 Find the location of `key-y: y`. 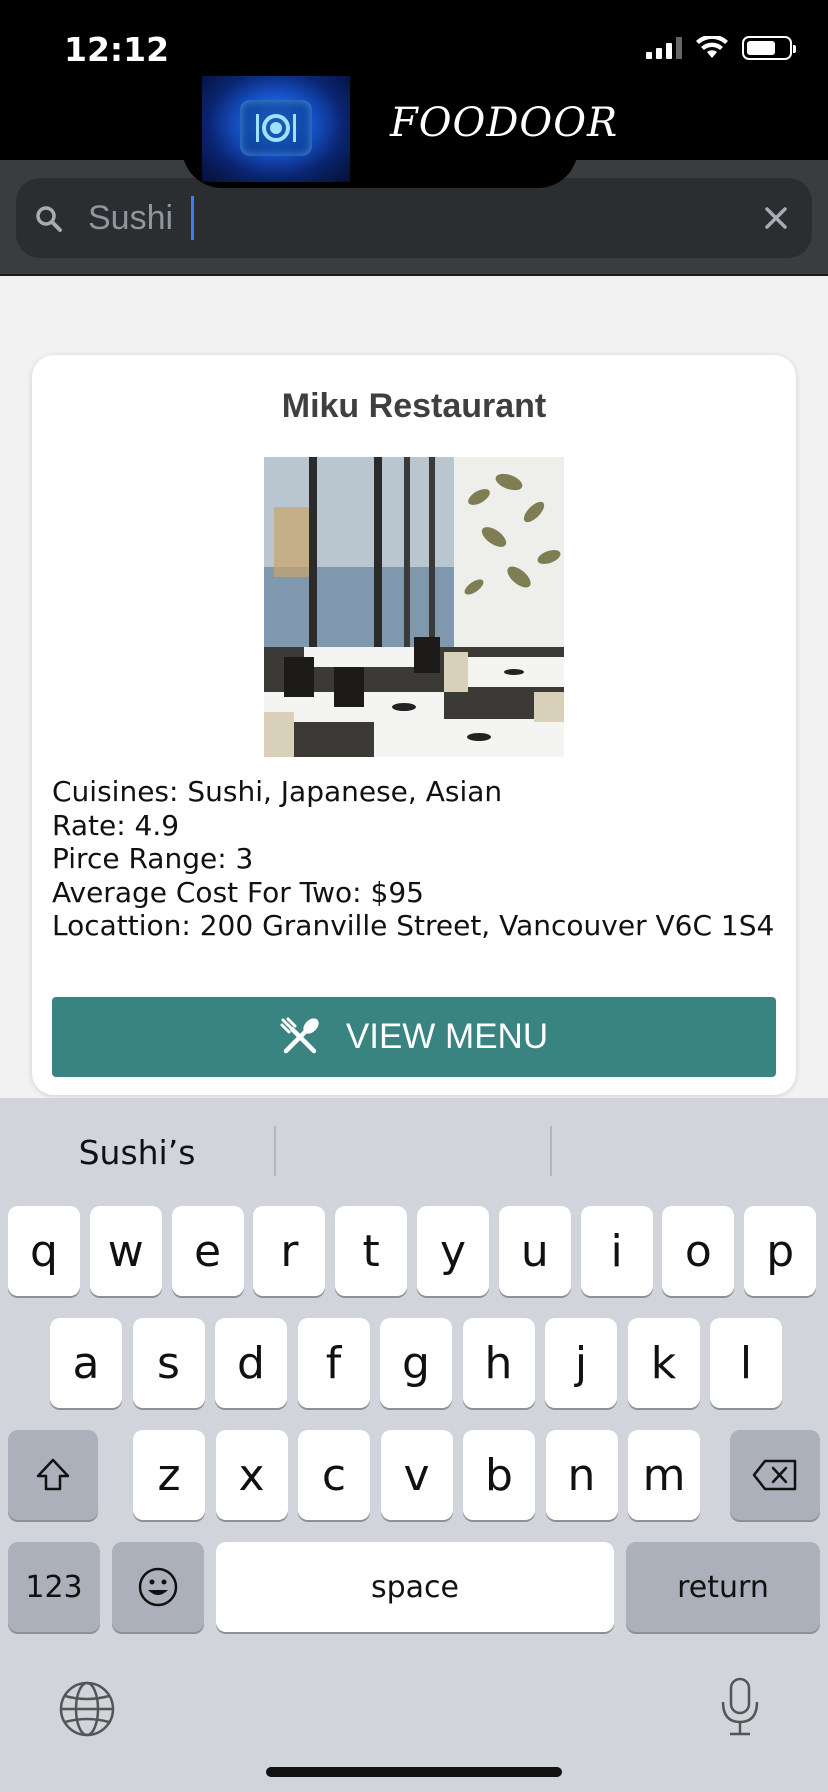

key-y: y is located at coordinates (453, 1251).